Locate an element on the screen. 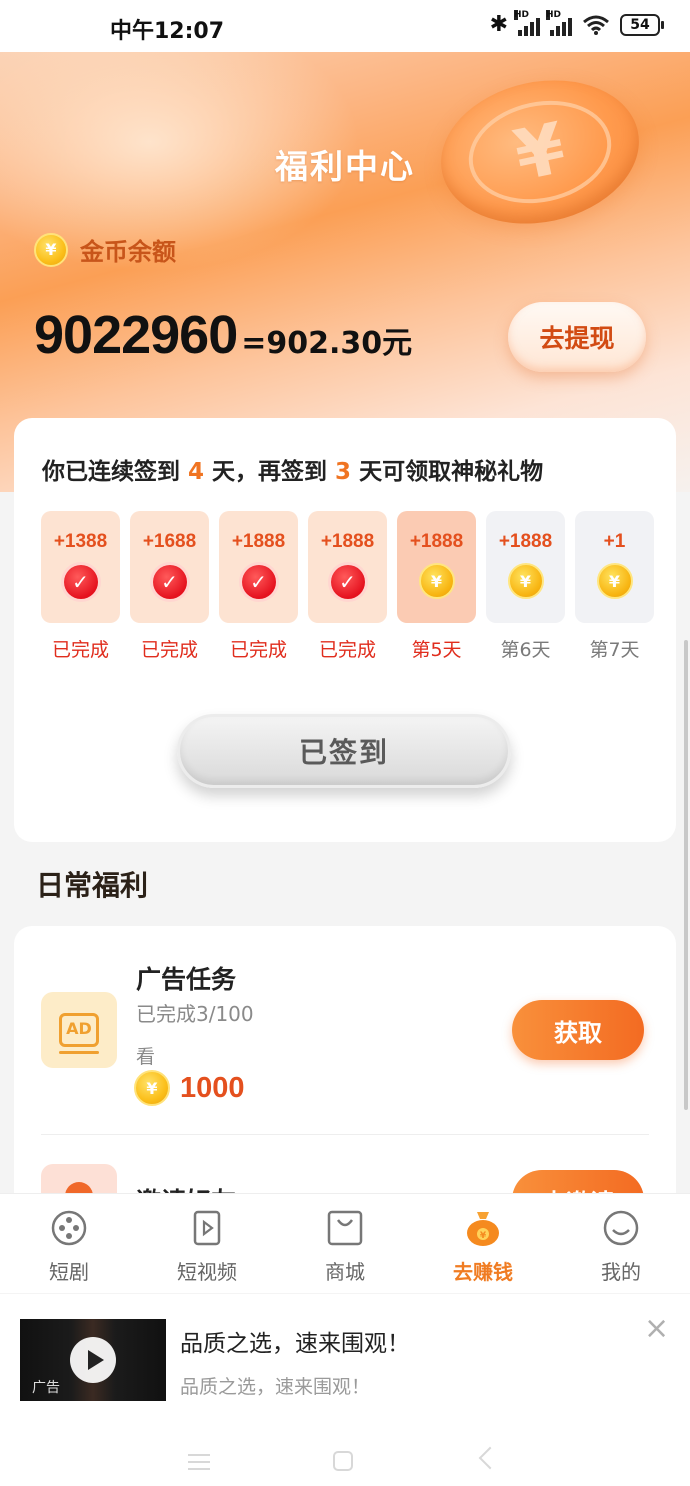 The height and width of the screenshot is (1486, 690). streak-days: 4 is located at coordinates (196, 472).